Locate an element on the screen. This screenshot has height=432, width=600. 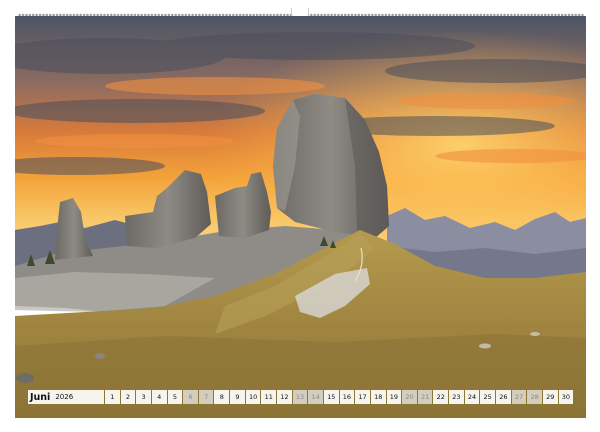
day-cell: 4 is located at coordinates (159, 397).